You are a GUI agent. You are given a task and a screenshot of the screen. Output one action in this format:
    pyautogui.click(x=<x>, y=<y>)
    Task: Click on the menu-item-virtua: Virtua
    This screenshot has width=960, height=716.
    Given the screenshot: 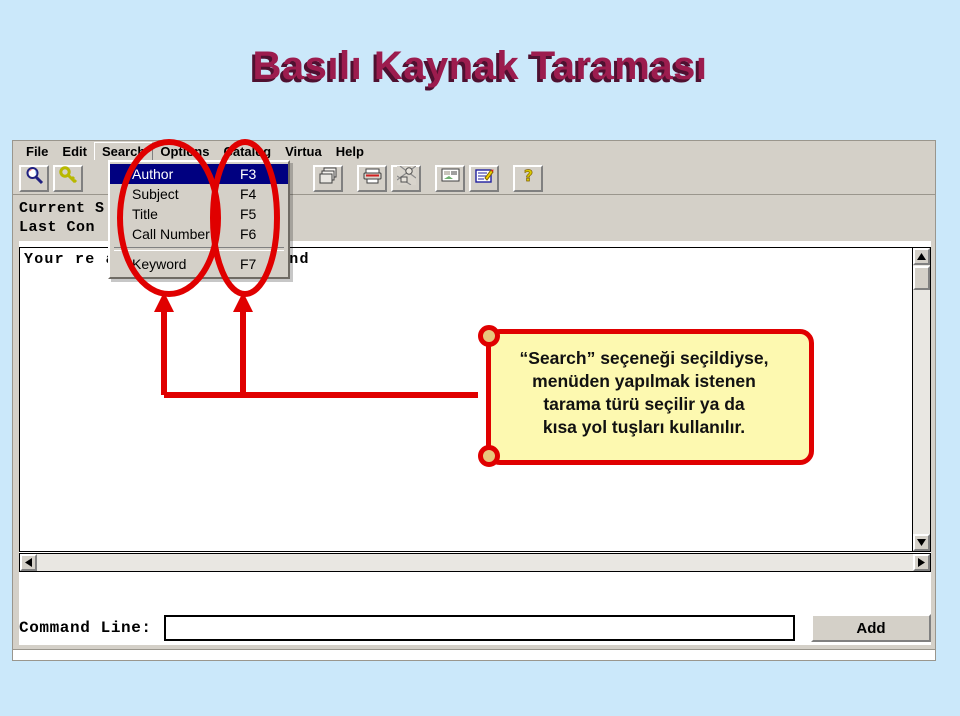 What is the action you would take?
    pyautogui.click(x=303, y=151)
    